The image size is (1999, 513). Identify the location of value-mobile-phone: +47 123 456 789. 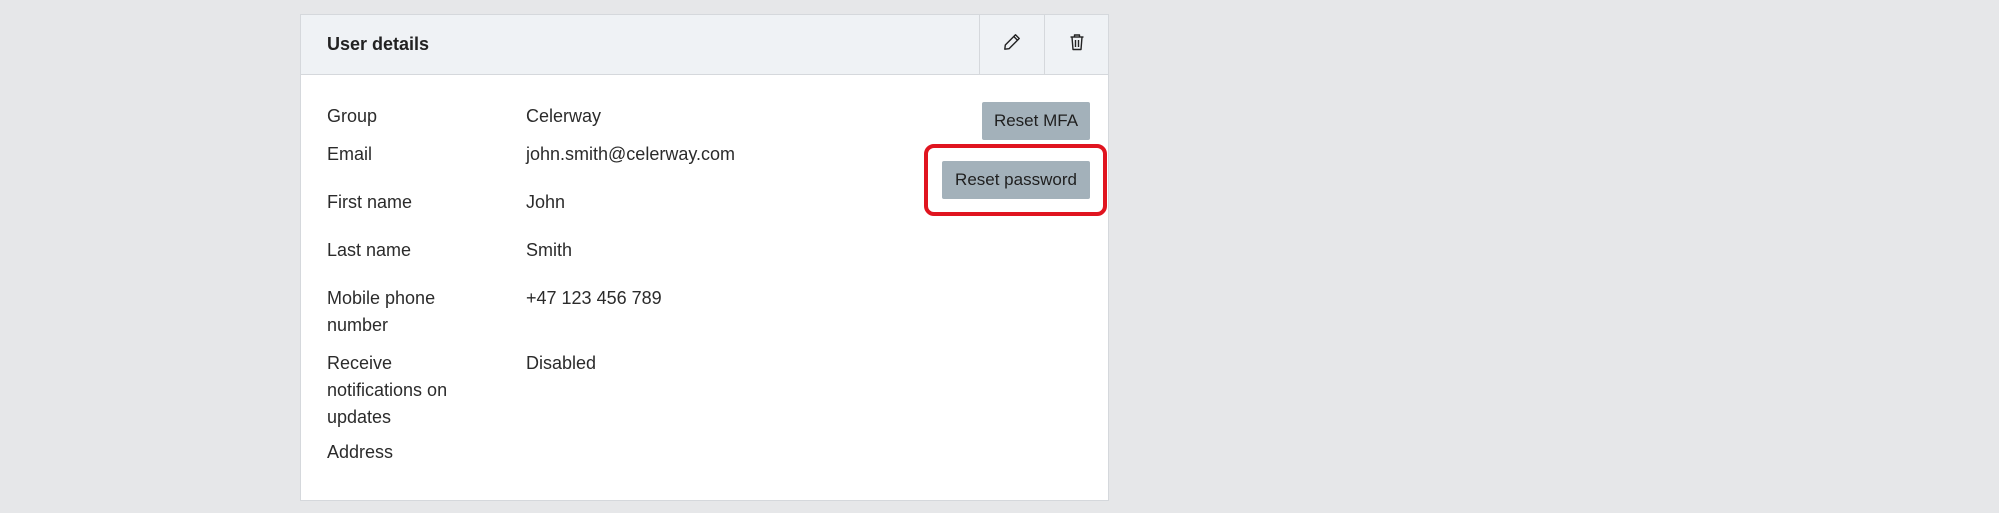
(594, 298).